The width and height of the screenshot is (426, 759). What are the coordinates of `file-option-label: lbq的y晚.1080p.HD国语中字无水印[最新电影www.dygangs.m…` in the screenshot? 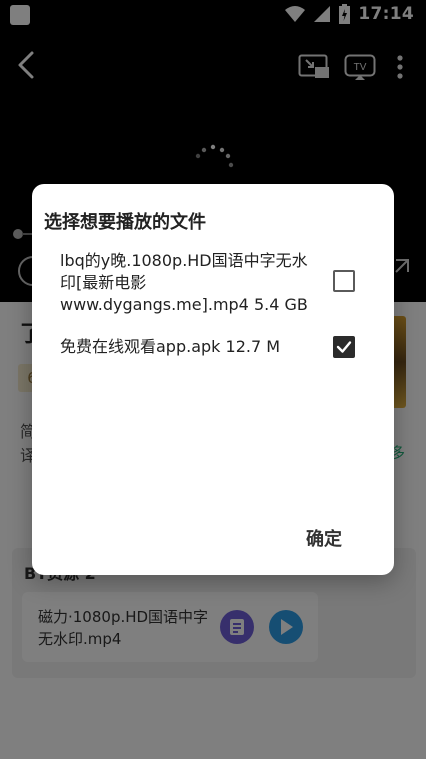 It's located at (184, 282).